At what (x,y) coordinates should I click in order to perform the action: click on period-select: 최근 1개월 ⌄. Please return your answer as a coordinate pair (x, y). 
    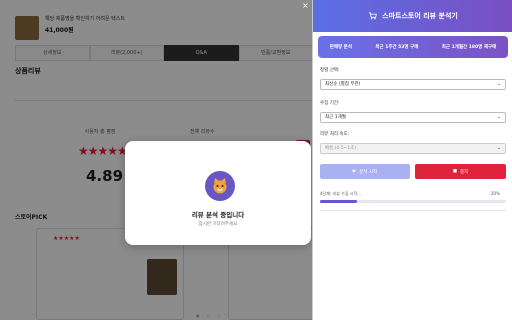
    Looking at the image, I should click on (413, 117).